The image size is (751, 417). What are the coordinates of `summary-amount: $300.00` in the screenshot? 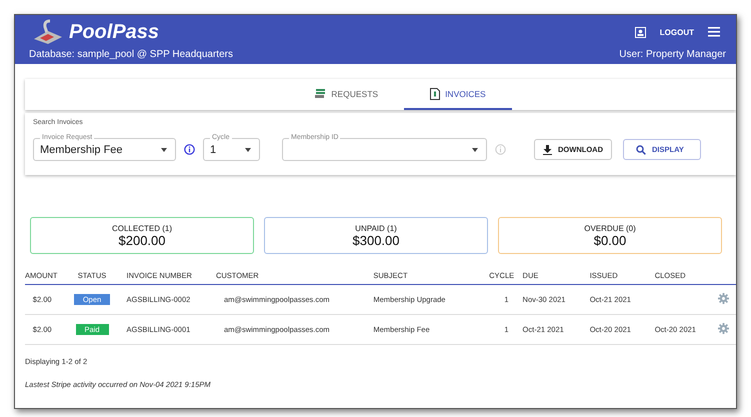 It's located at (376, 240).